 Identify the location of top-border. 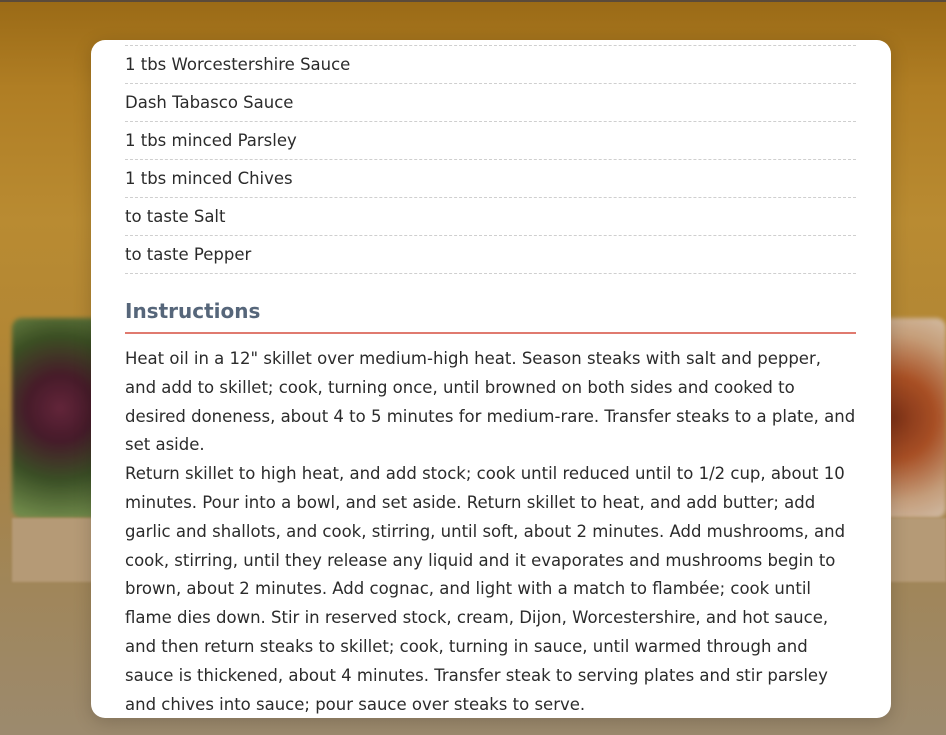
(473, 1).